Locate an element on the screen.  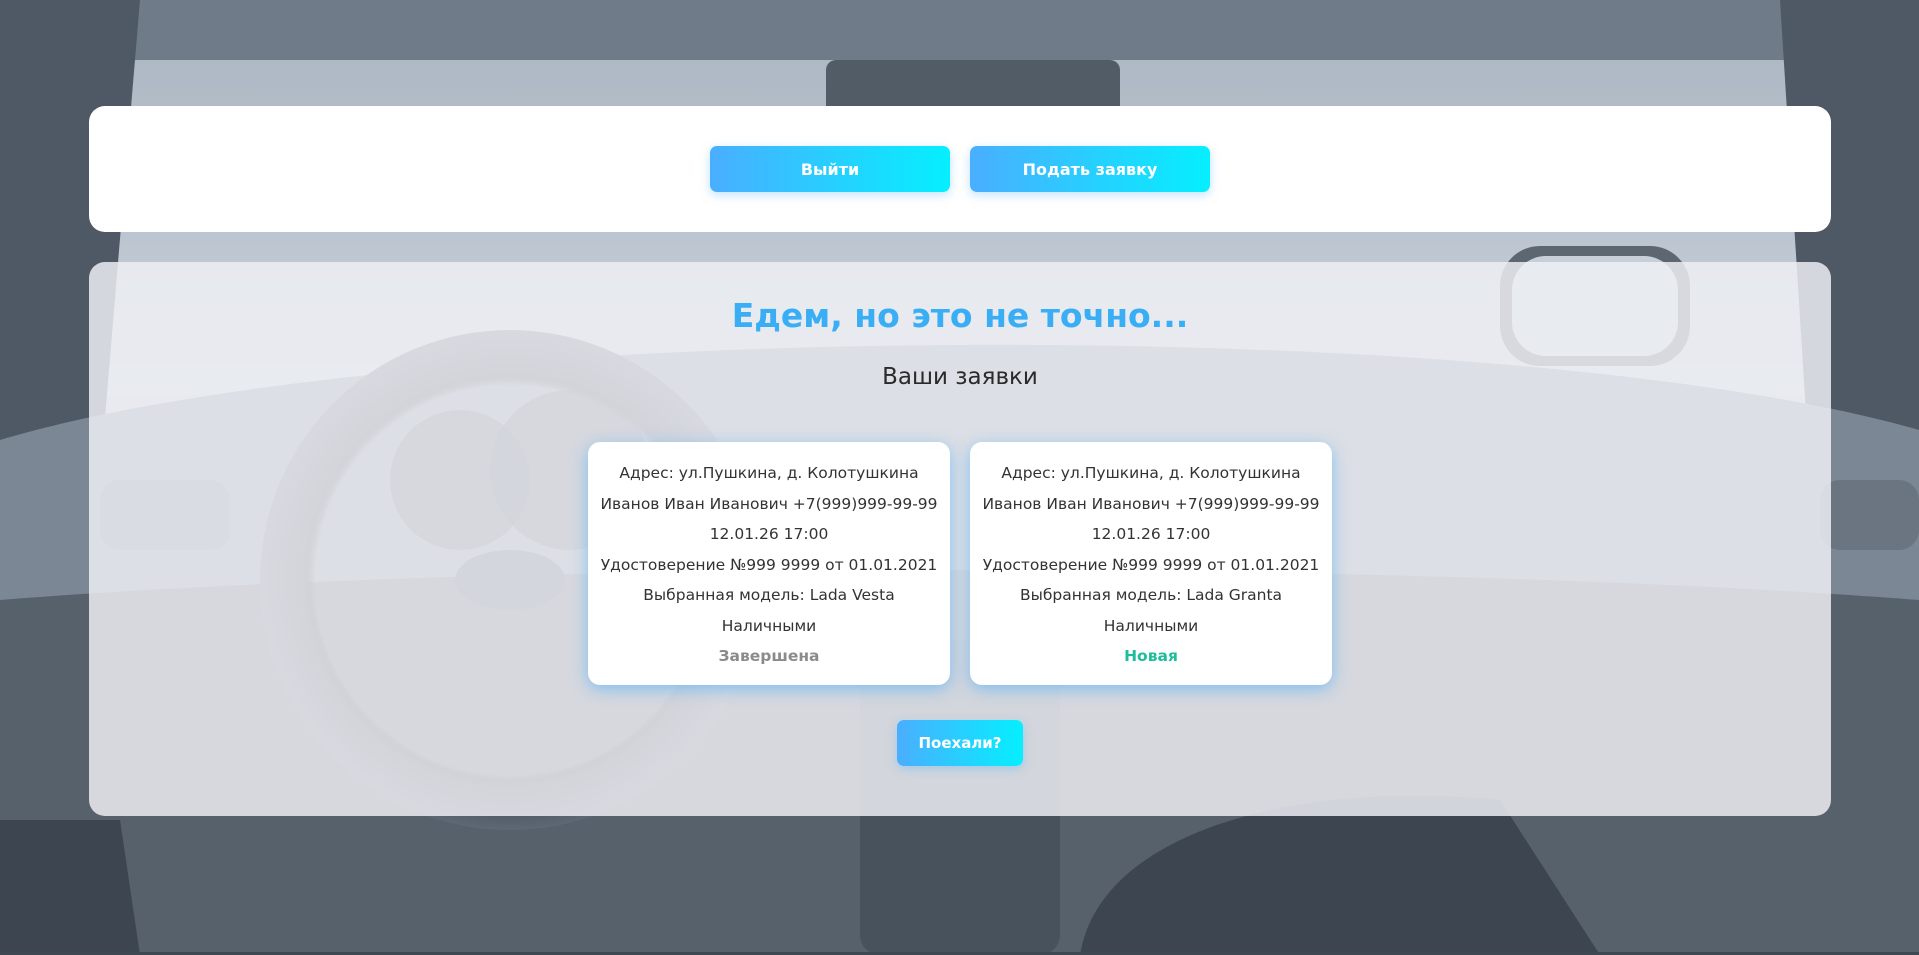
logout-button: Выйти is located at coordinates (830, 169).